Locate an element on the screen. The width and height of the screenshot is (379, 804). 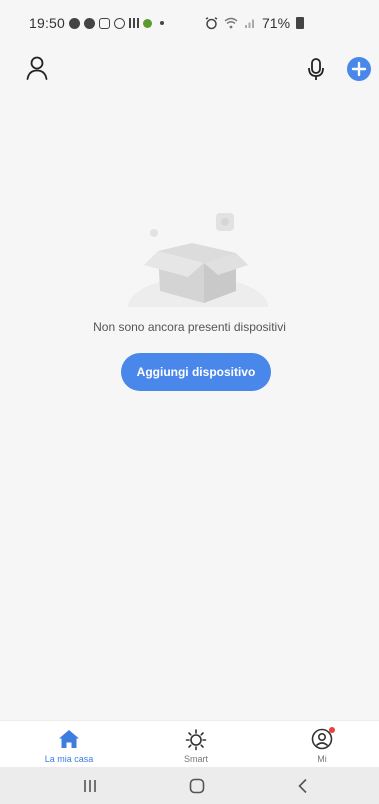
status-left: 19:50 is located at coordinates (97, 23).